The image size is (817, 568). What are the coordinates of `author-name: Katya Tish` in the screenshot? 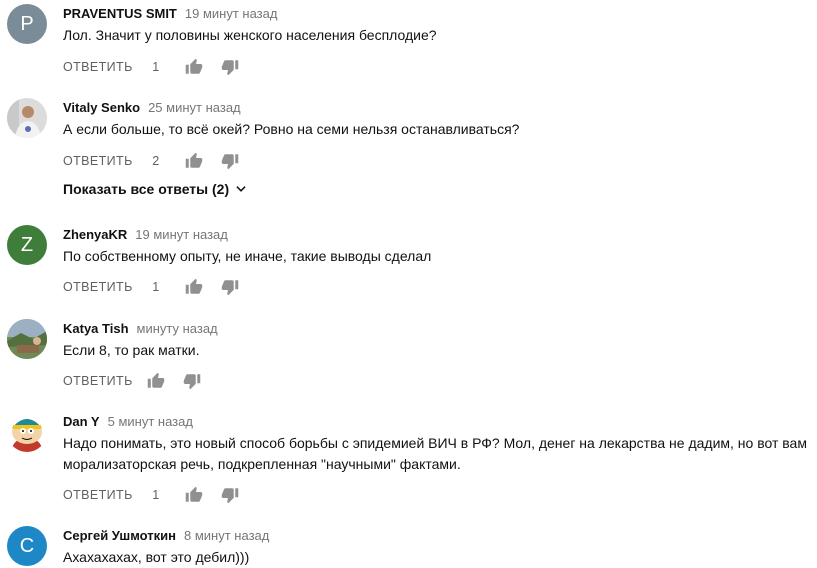 It's located at (96, 328).